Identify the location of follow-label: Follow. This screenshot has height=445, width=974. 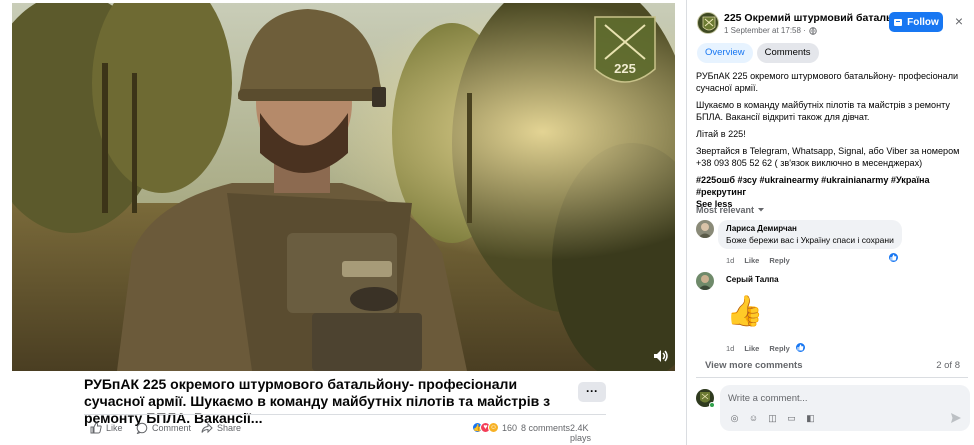
(923, 22).